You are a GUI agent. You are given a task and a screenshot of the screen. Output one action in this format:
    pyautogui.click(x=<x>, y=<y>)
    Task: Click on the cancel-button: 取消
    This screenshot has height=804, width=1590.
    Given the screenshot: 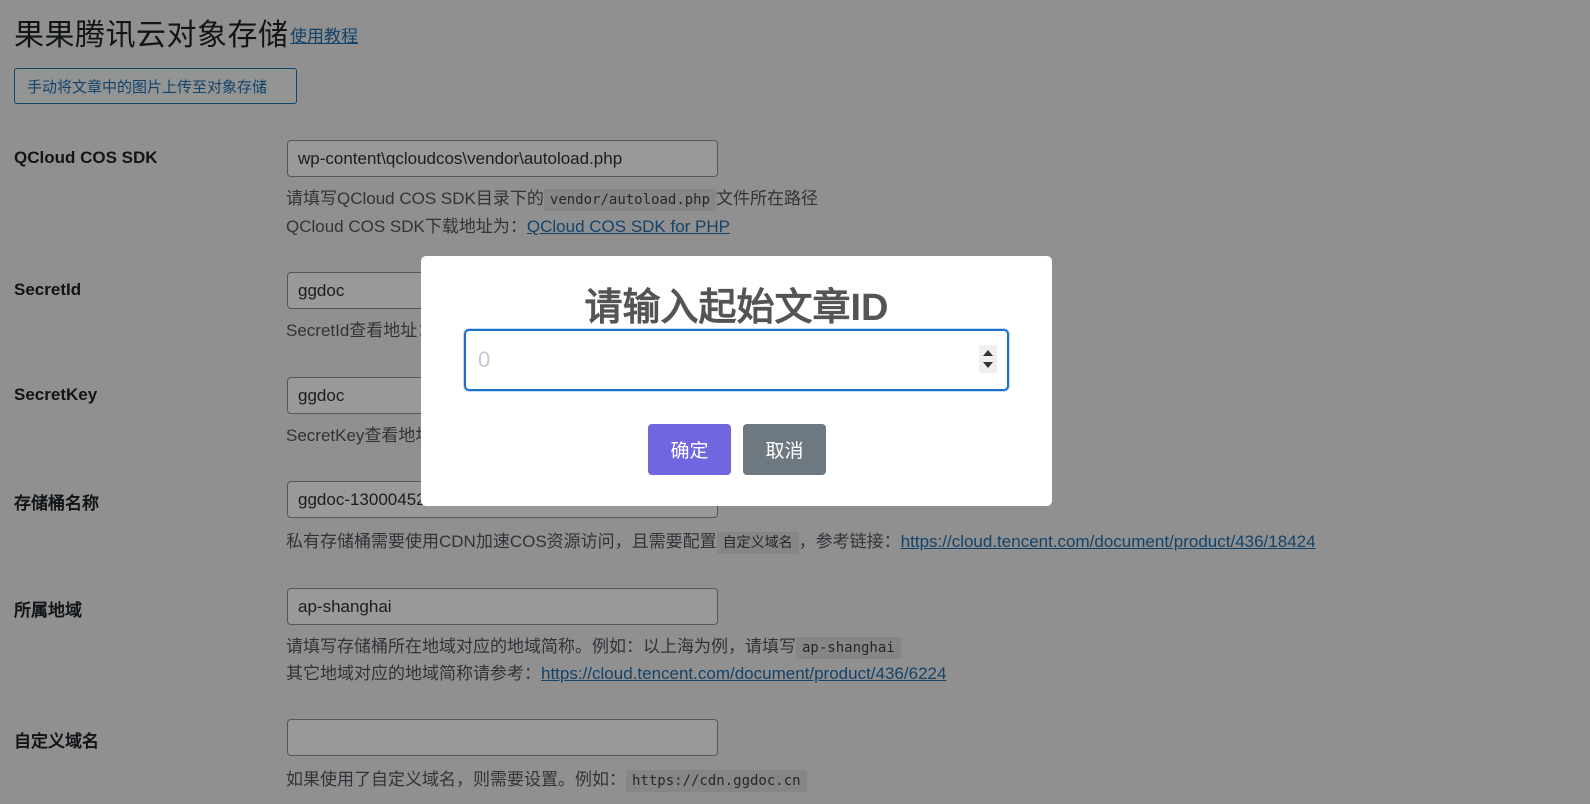 What is the action you would take?
    pyautogui.click(x=784, y=449)
    